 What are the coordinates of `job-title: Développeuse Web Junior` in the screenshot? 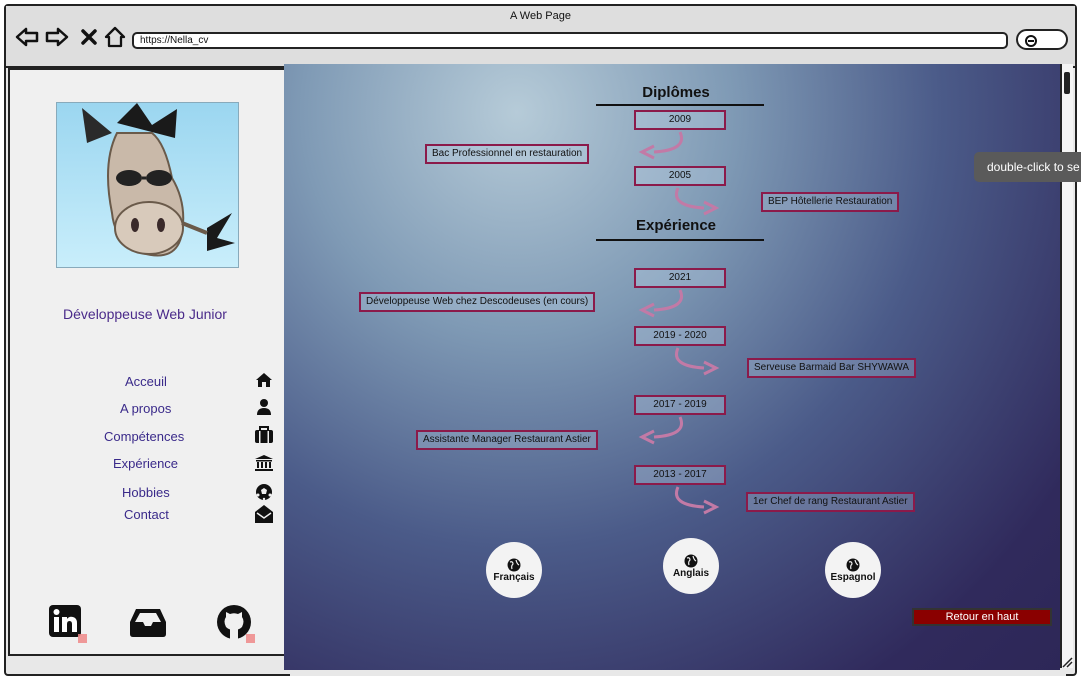 It's located at (145, 314).